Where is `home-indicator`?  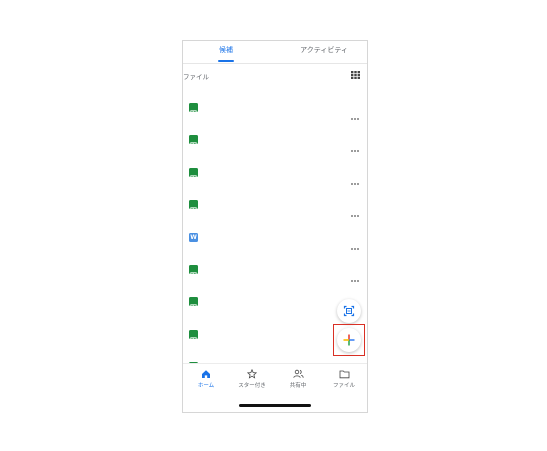
home-indicator is located at coordinates (275, 405).